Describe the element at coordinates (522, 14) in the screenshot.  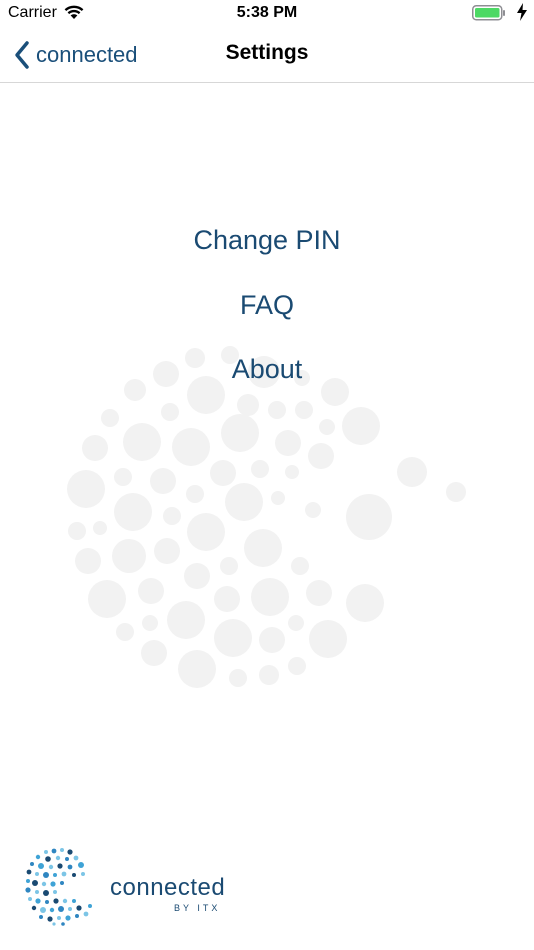
I see `charging-bolt-icon` at that location.